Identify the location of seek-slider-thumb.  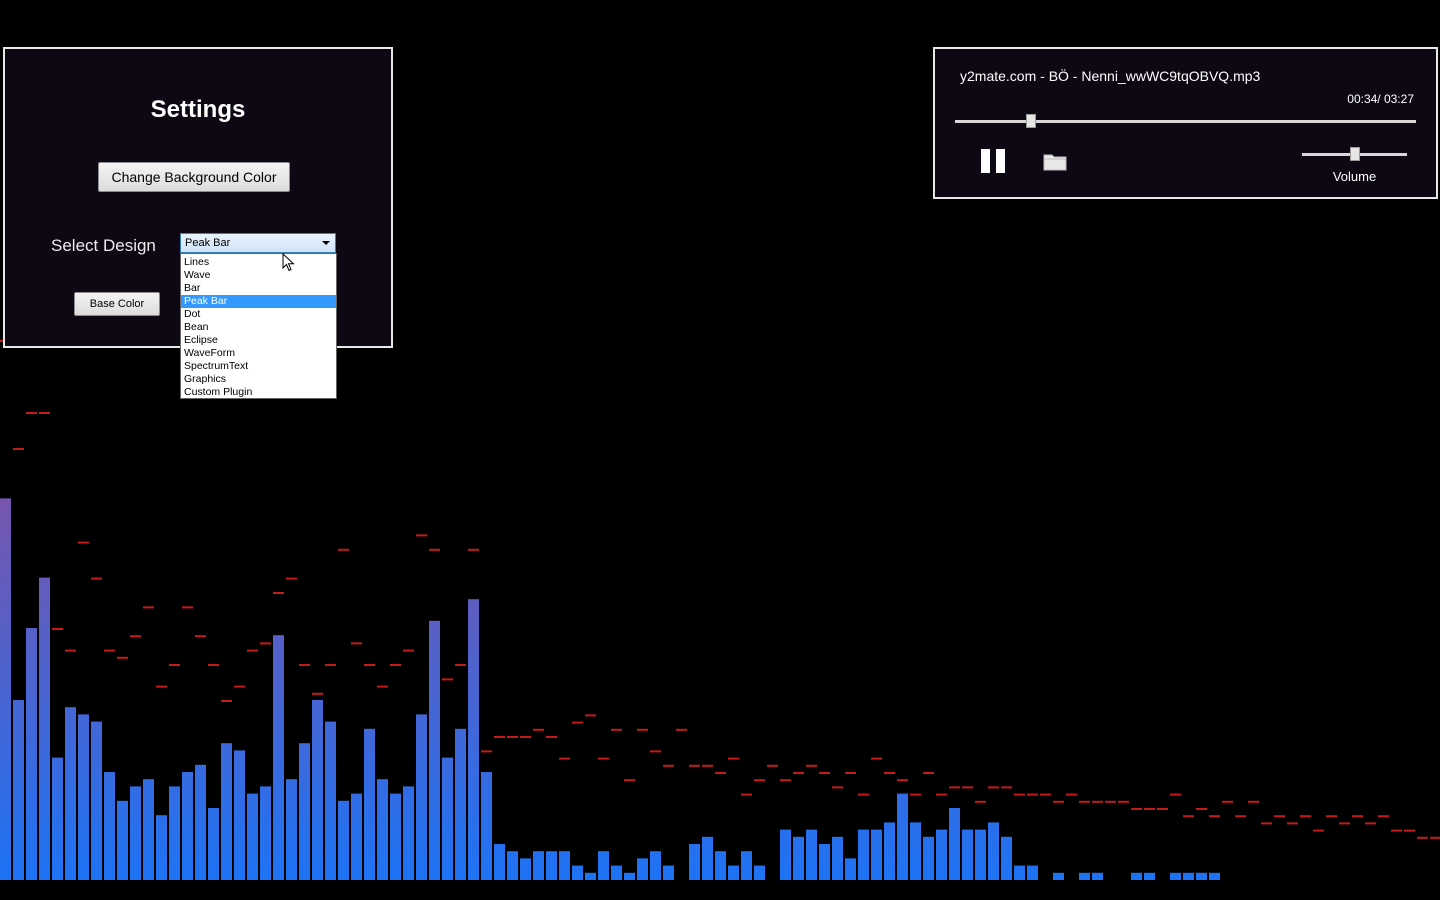
(1030, 121).